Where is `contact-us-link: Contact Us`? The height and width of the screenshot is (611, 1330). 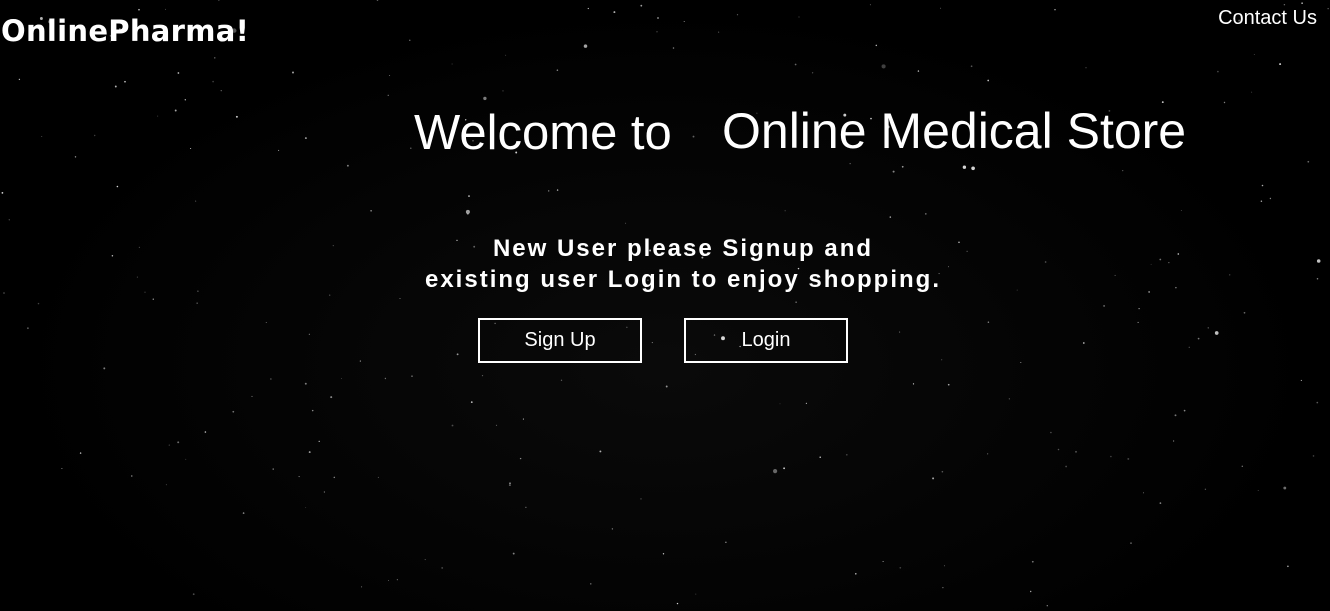
contact-us-link: Contact Us is located at coordinates (1267, 18).